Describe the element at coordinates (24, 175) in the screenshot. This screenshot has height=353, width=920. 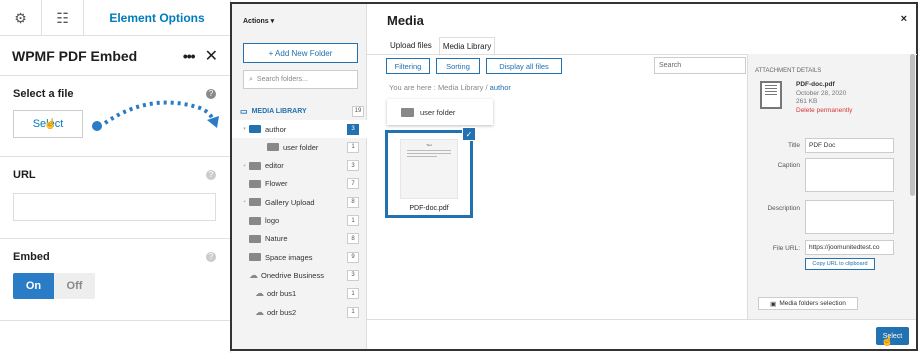
I see `url-label: URL` at that location.